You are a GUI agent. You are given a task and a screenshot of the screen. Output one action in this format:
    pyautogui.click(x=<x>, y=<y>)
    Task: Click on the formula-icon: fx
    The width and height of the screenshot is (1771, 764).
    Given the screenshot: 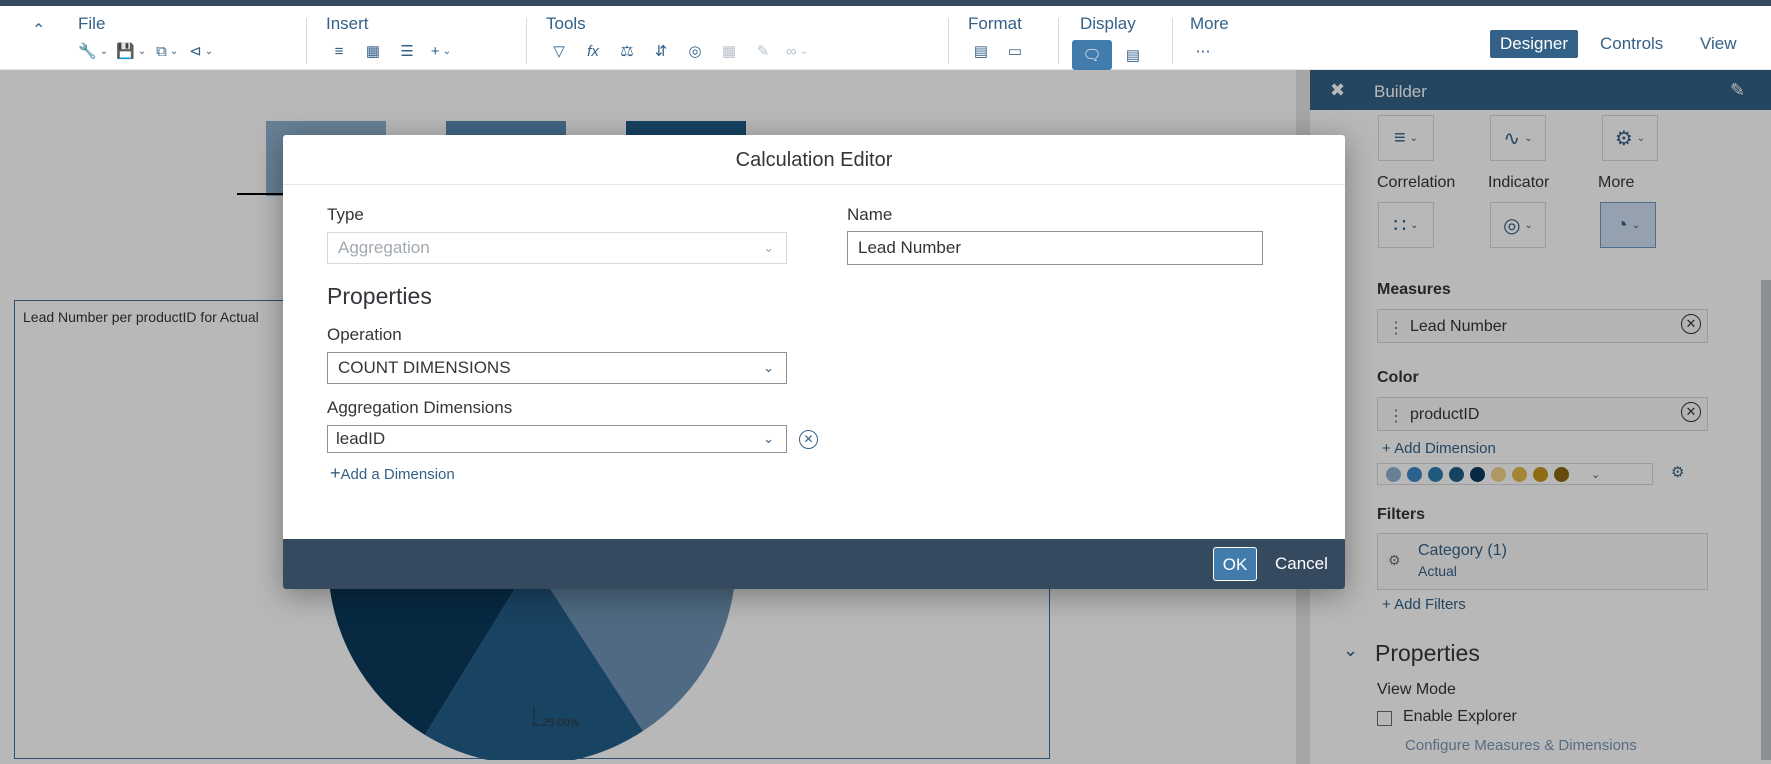 What is the action you would take?
    pyautogui.click(x=593, y=51)
    